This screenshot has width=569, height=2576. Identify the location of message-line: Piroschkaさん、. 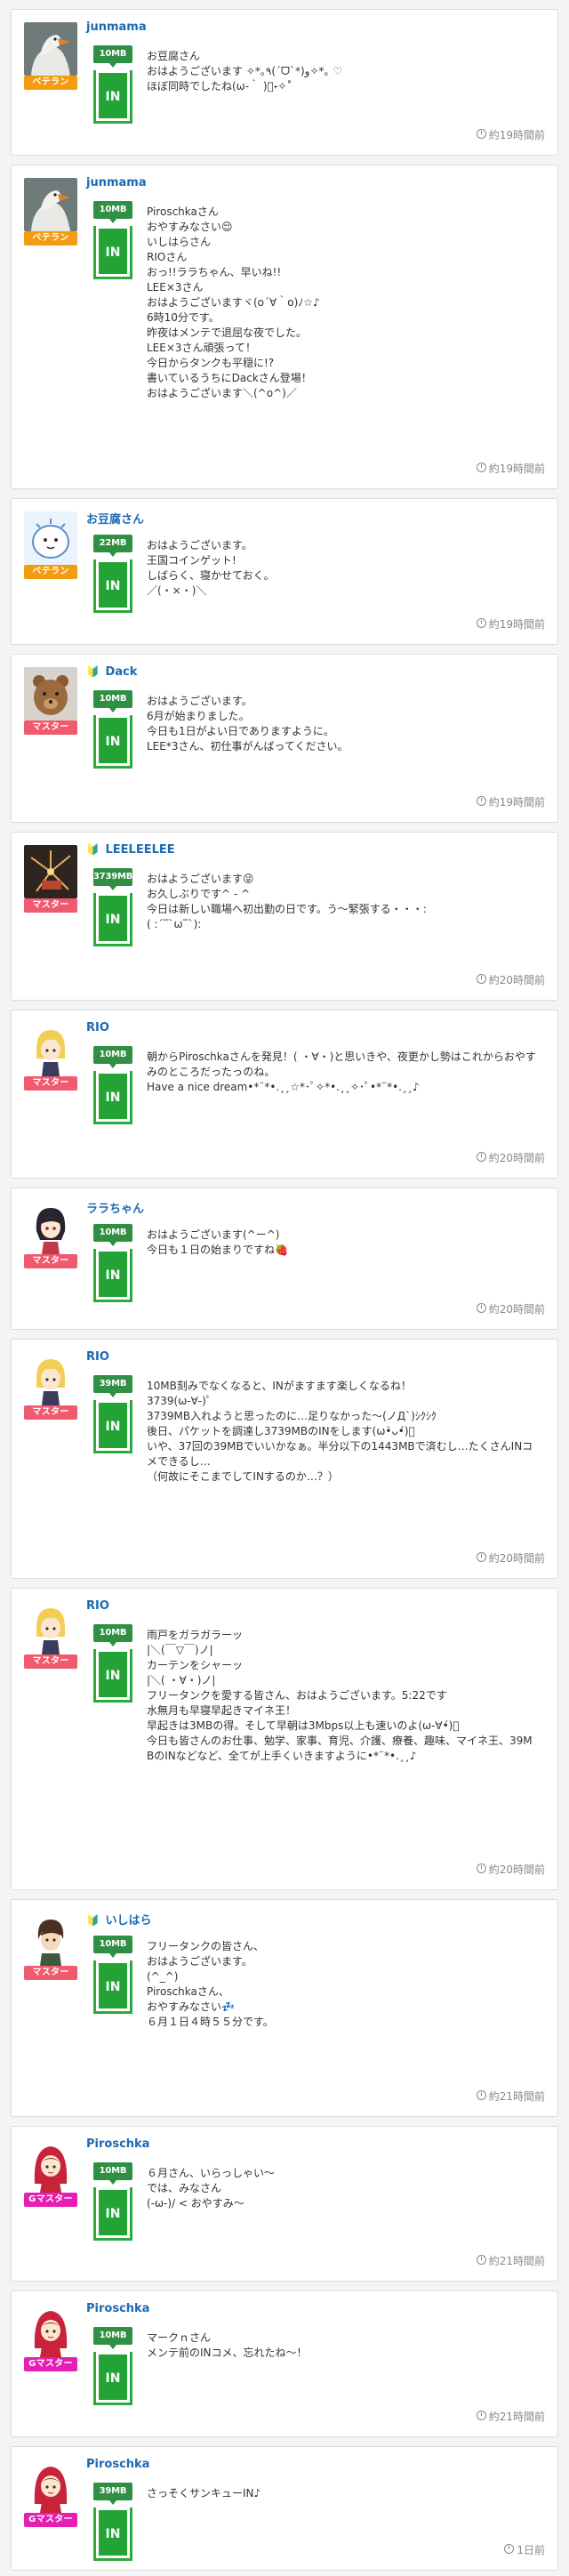
(188, 1991).